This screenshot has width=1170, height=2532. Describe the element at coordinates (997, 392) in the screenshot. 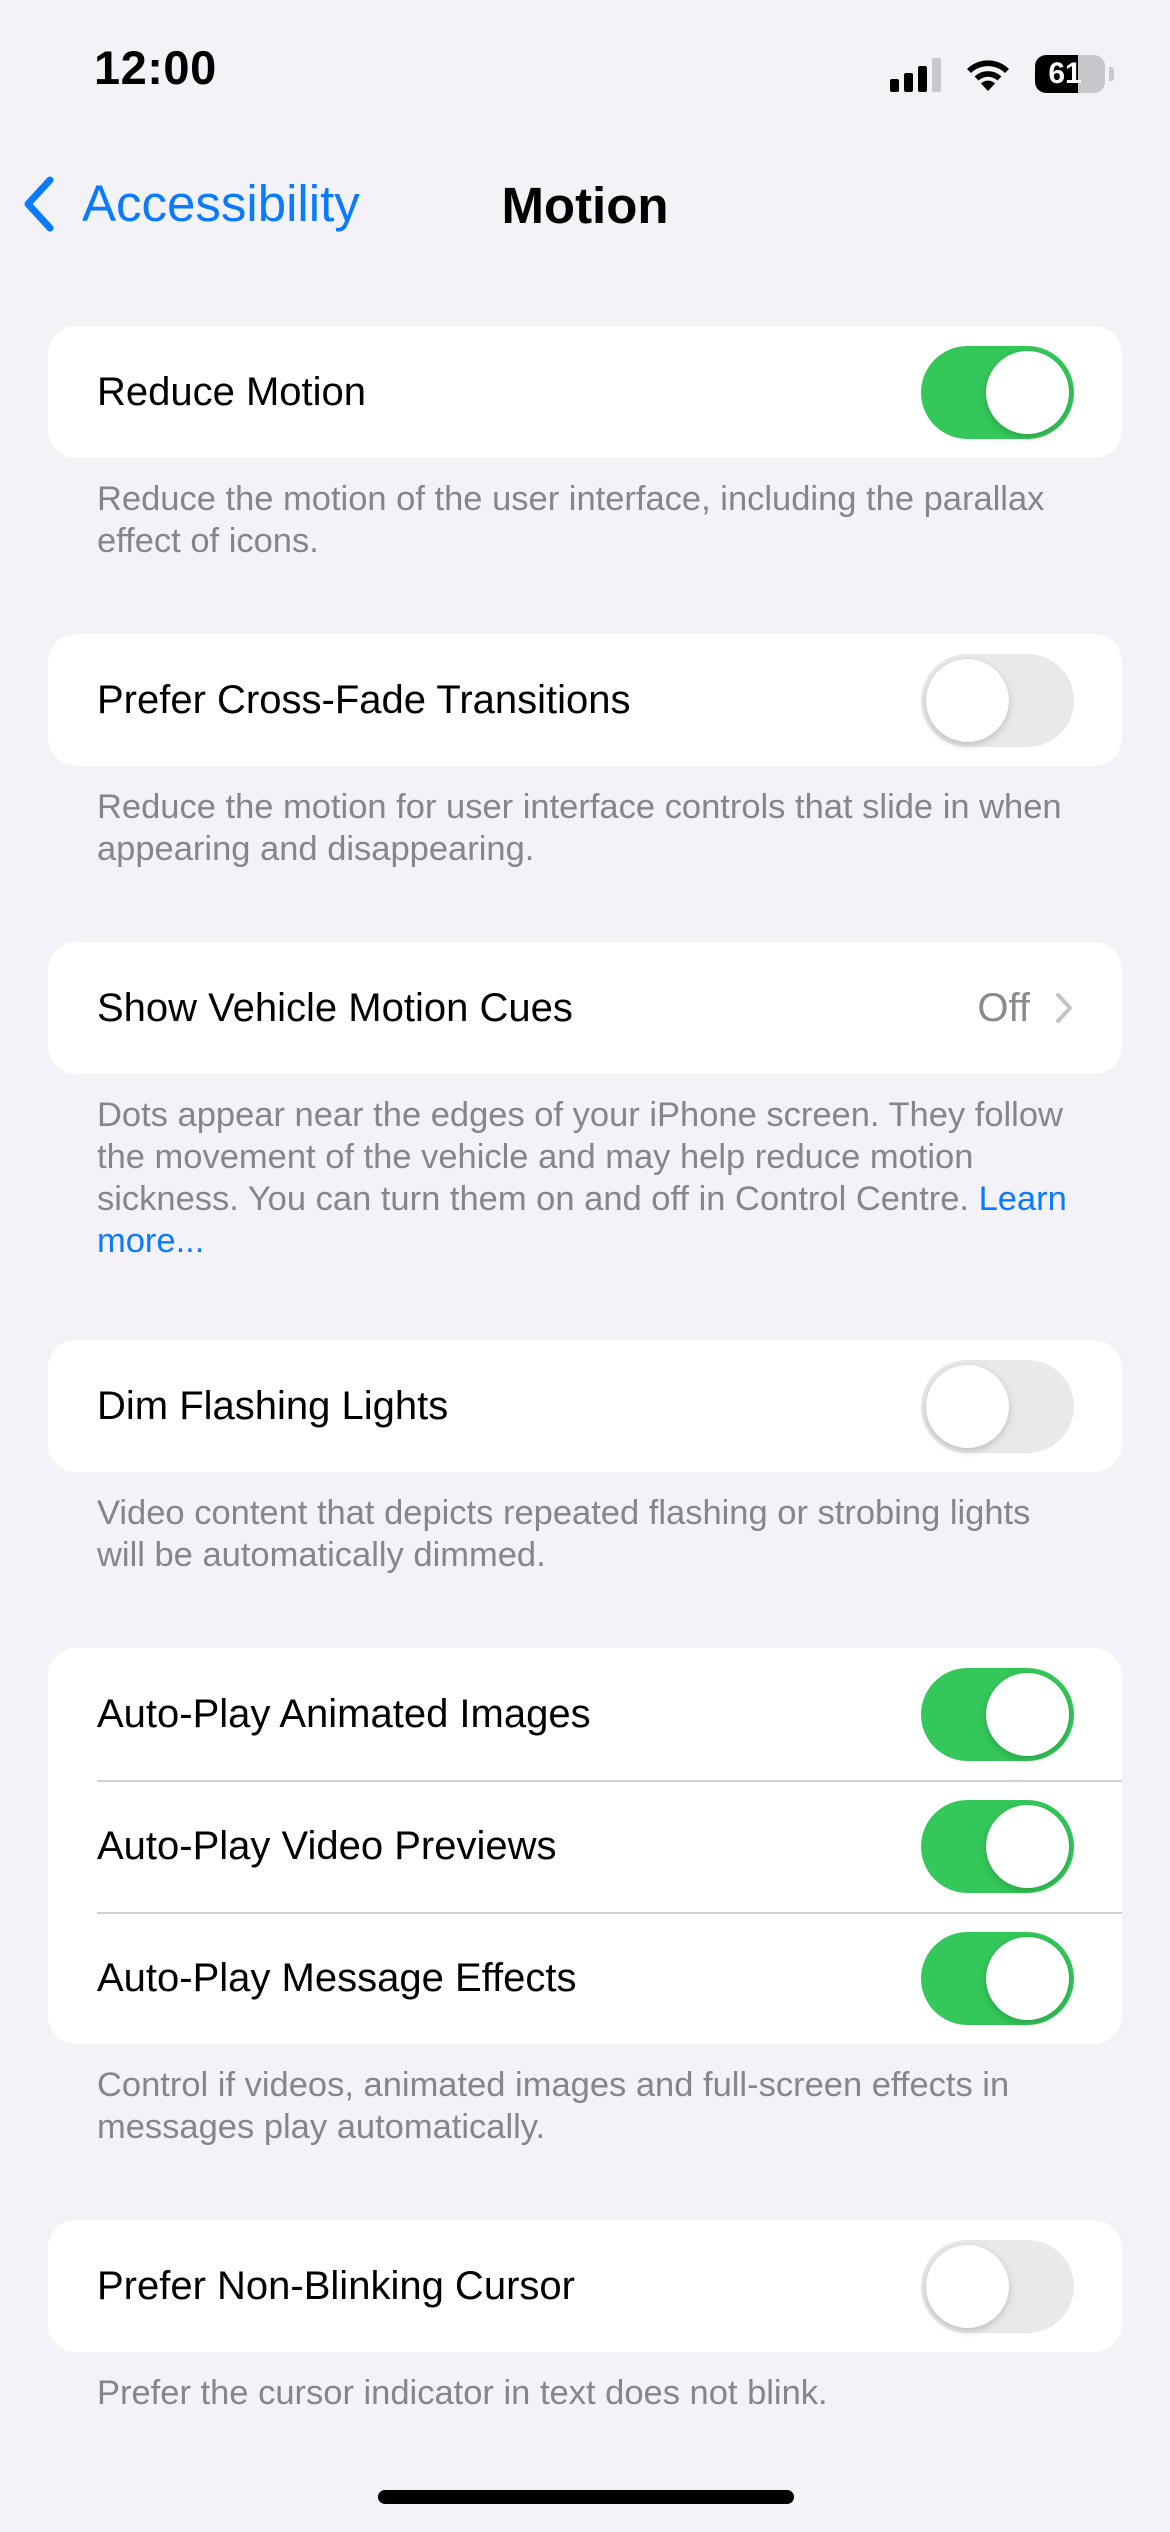

I see `reduce-motion-toggle` at that location.